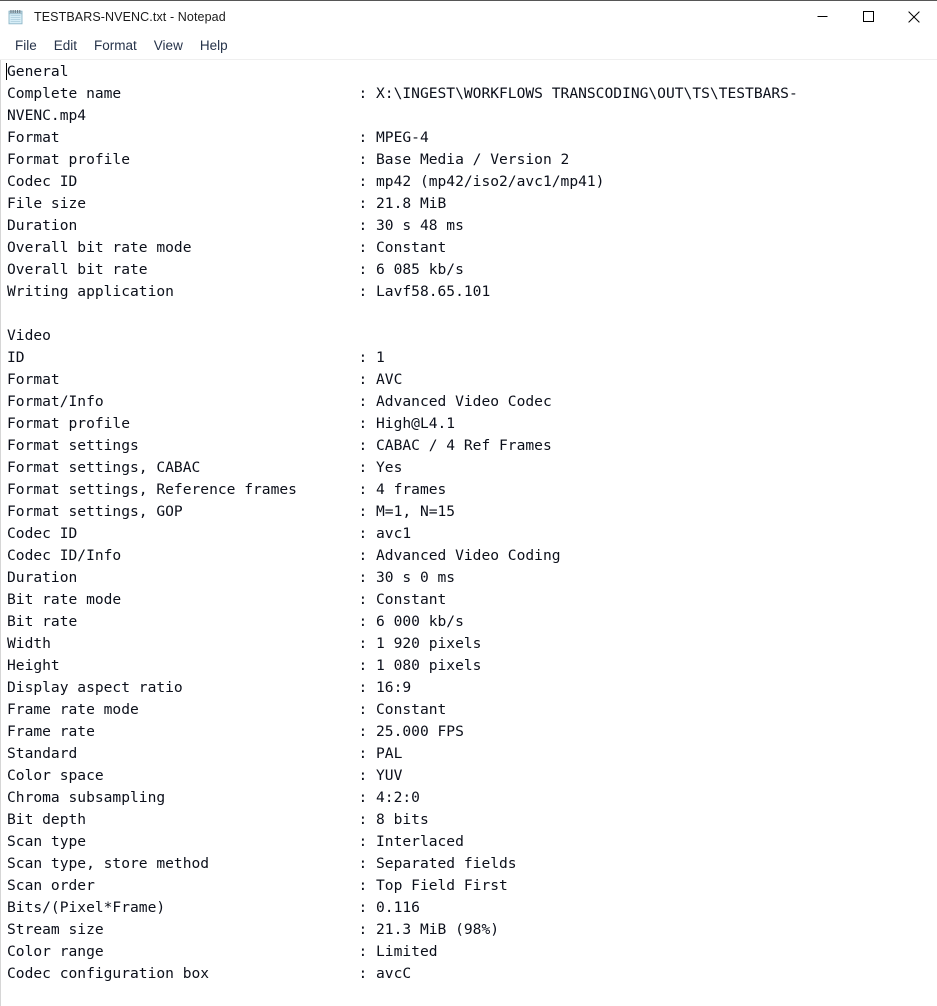  I want to click on text-line: Format : AVC, so click(205, 379).